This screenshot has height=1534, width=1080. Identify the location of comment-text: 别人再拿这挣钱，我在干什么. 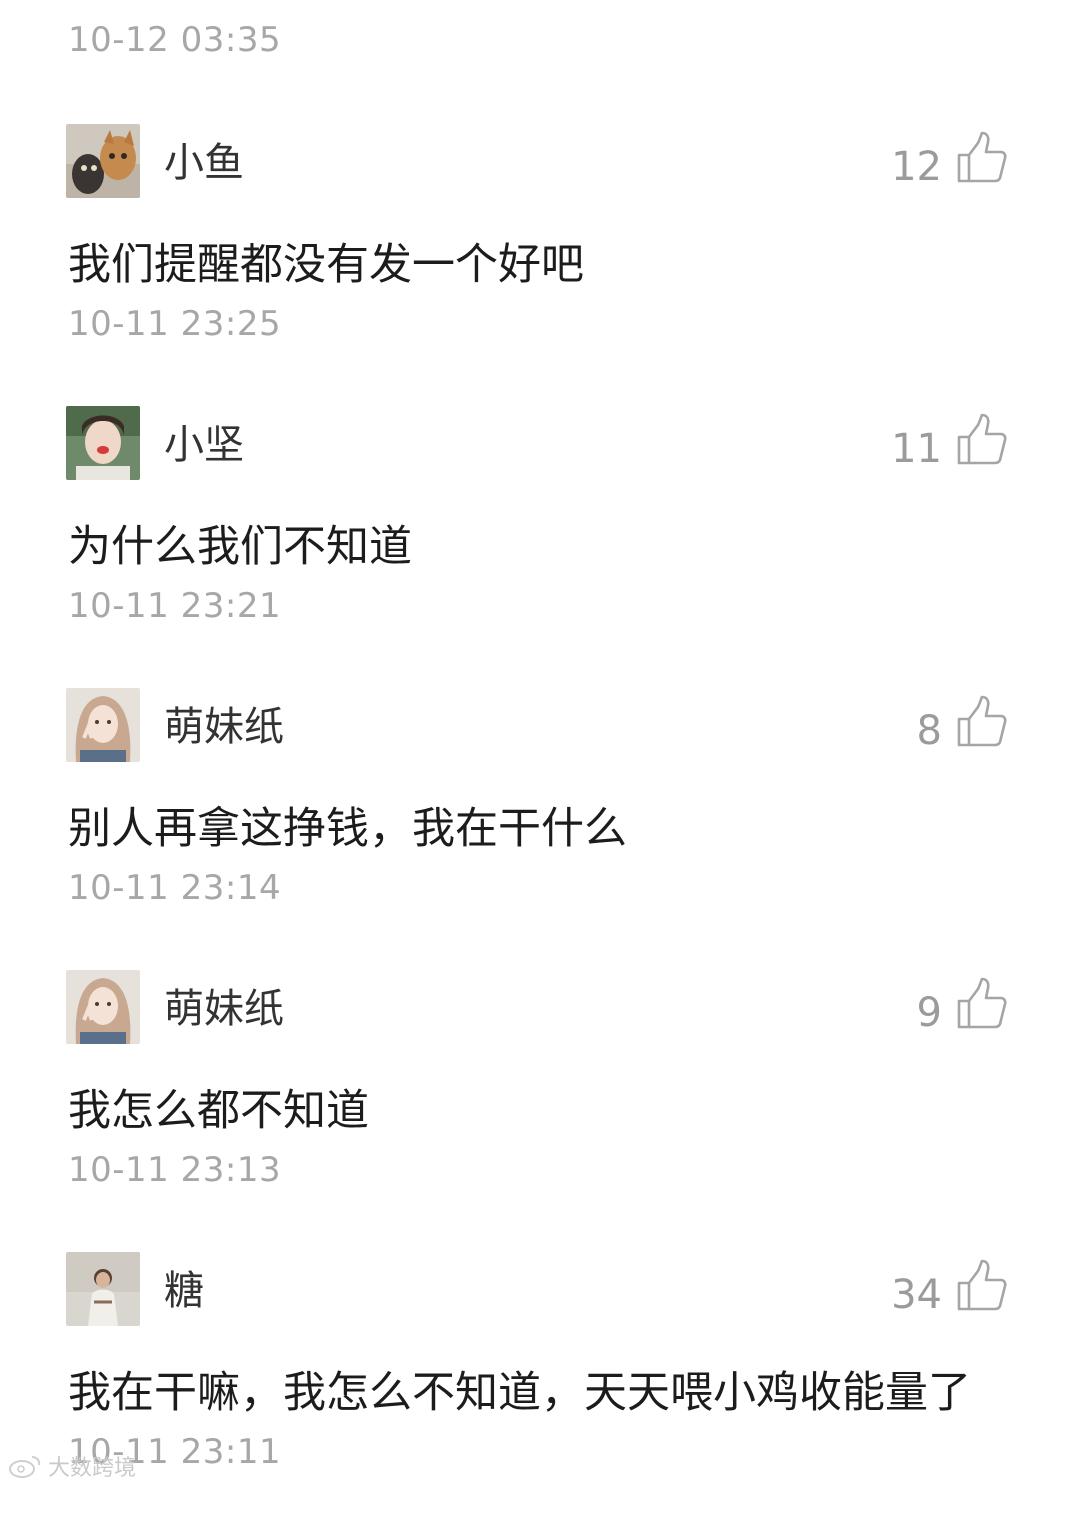
(347, 829).